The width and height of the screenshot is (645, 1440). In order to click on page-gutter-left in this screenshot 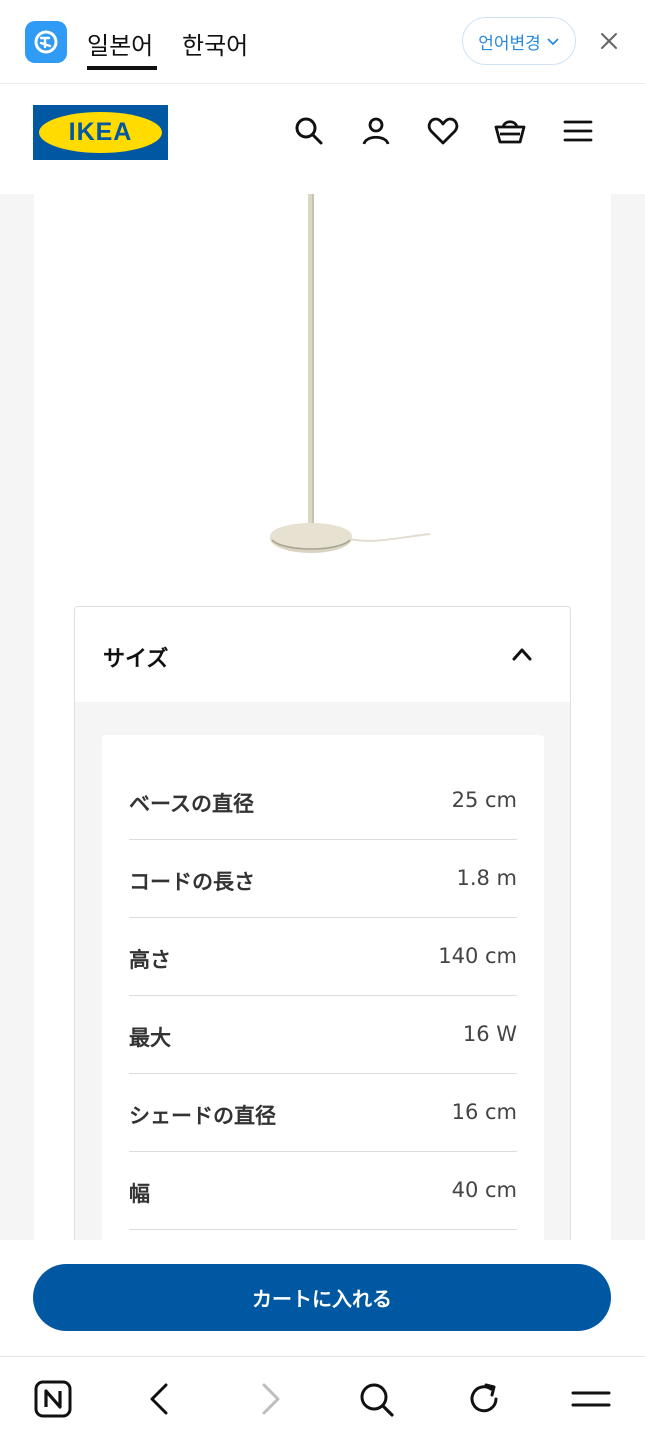, I will do `click(17, 717)`.